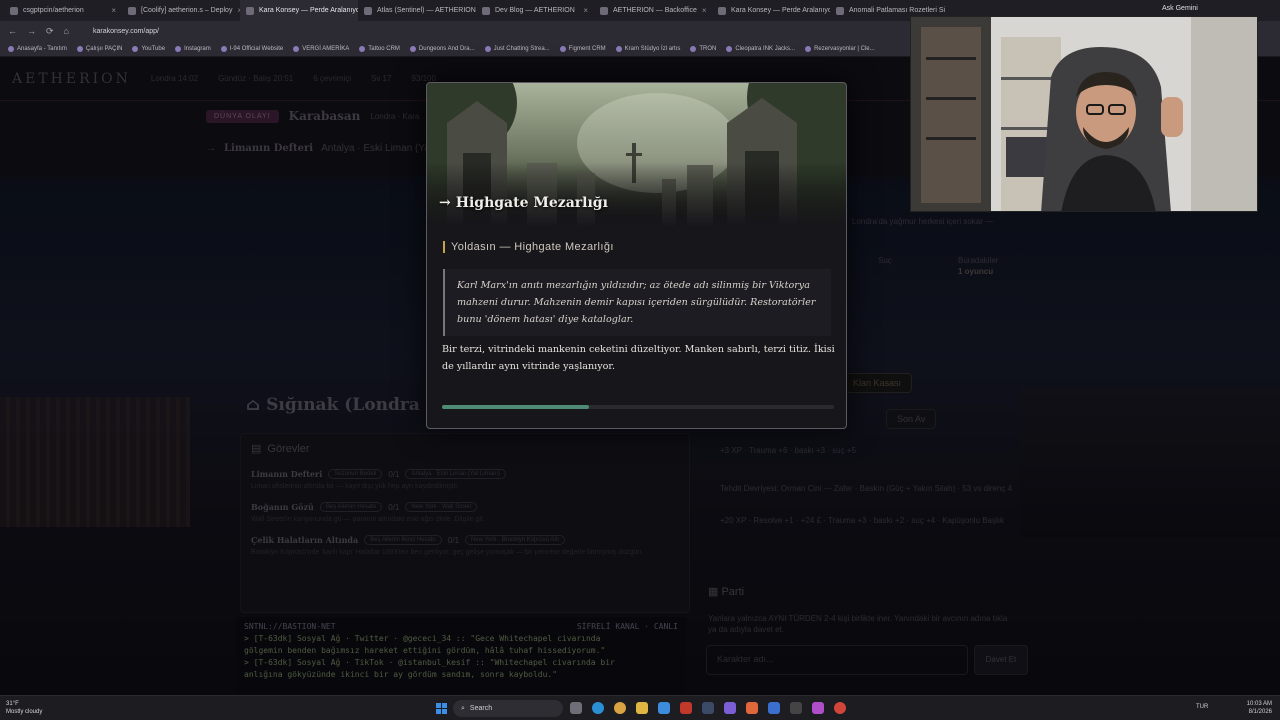 This screenshot has width=1280, height=720. I want to click on clock: 10:03 AM 8/1/2026, so click(1259, 708).